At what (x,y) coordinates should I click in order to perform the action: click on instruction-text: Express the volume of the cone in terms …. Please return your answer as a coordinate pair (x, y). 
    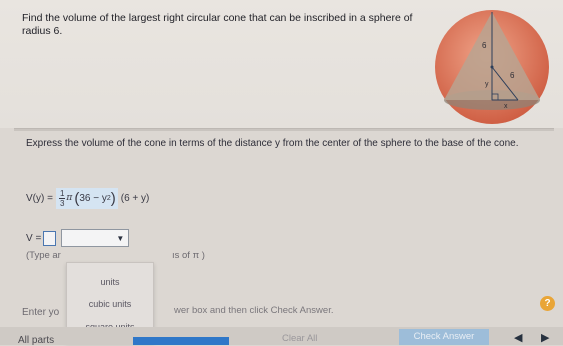
    Looking at the image, I should click on (272, 143).